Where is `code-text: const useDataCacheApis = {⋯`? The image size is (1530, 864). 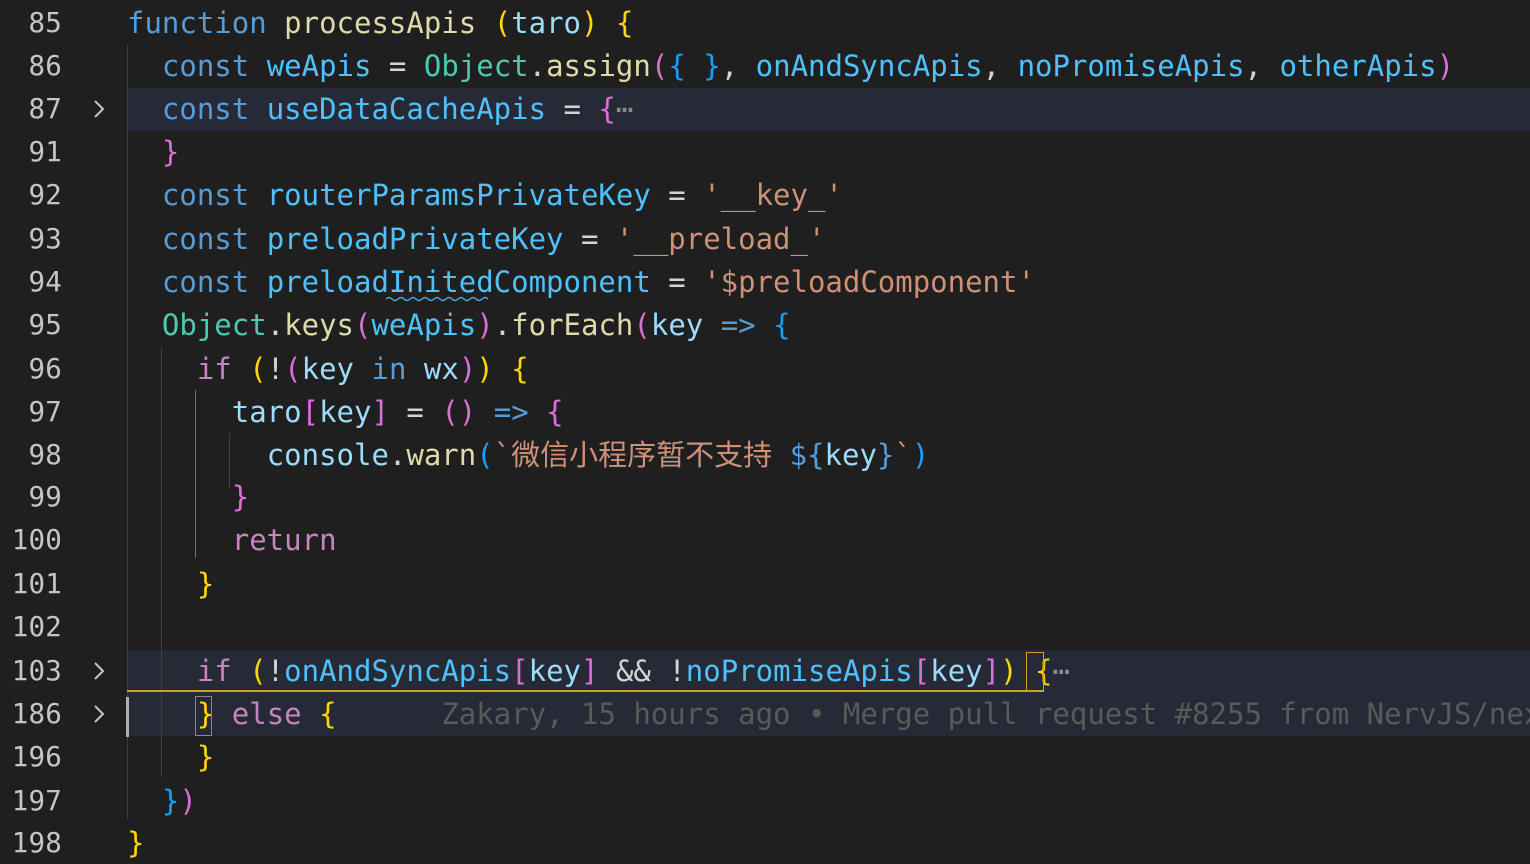 code-text: const useDataCacheApis = {⋯ is located at coordinates (380, 109).